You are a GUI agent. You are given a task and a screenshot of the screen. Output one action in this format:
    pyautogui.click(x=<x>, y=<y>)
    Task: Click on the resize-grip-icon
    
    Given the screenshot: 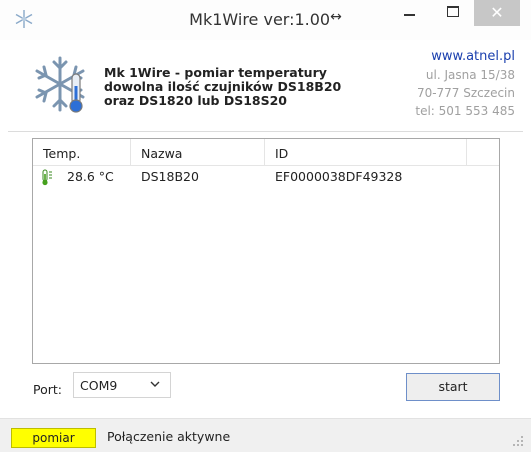 What is the action you would take?
    pyautogui.click(x=518, y=441)
    